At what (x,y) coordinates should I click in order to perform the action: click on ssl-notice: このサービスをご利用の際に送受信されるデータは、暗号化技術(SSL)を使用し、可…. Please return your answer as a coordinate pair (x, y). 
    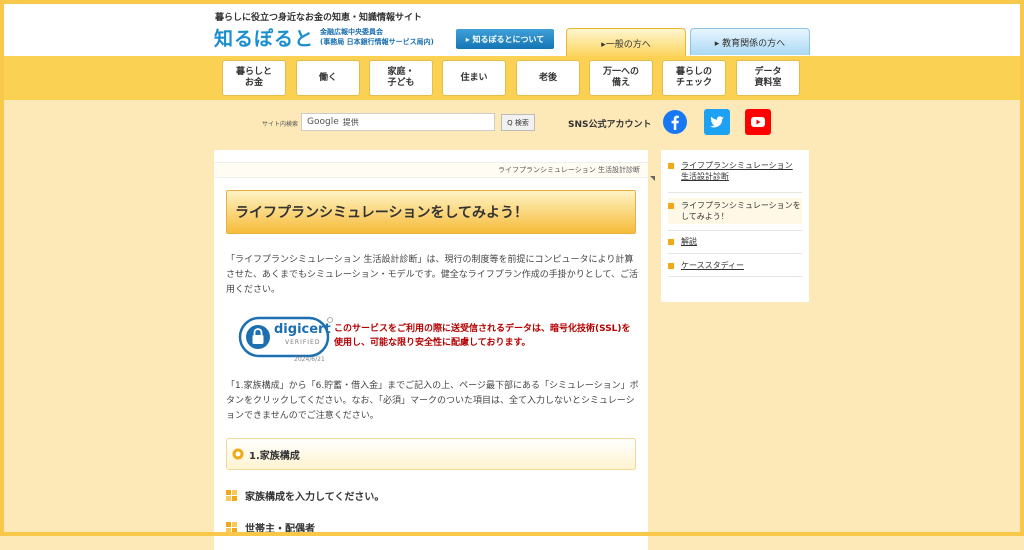
    Looking at the image, I should click on (482, 336).